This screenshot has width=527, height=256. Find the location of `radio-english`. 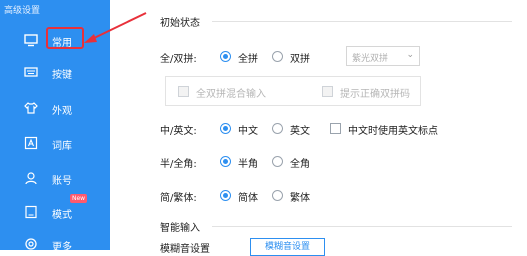

radio-english is located at coordinates (277, 128).